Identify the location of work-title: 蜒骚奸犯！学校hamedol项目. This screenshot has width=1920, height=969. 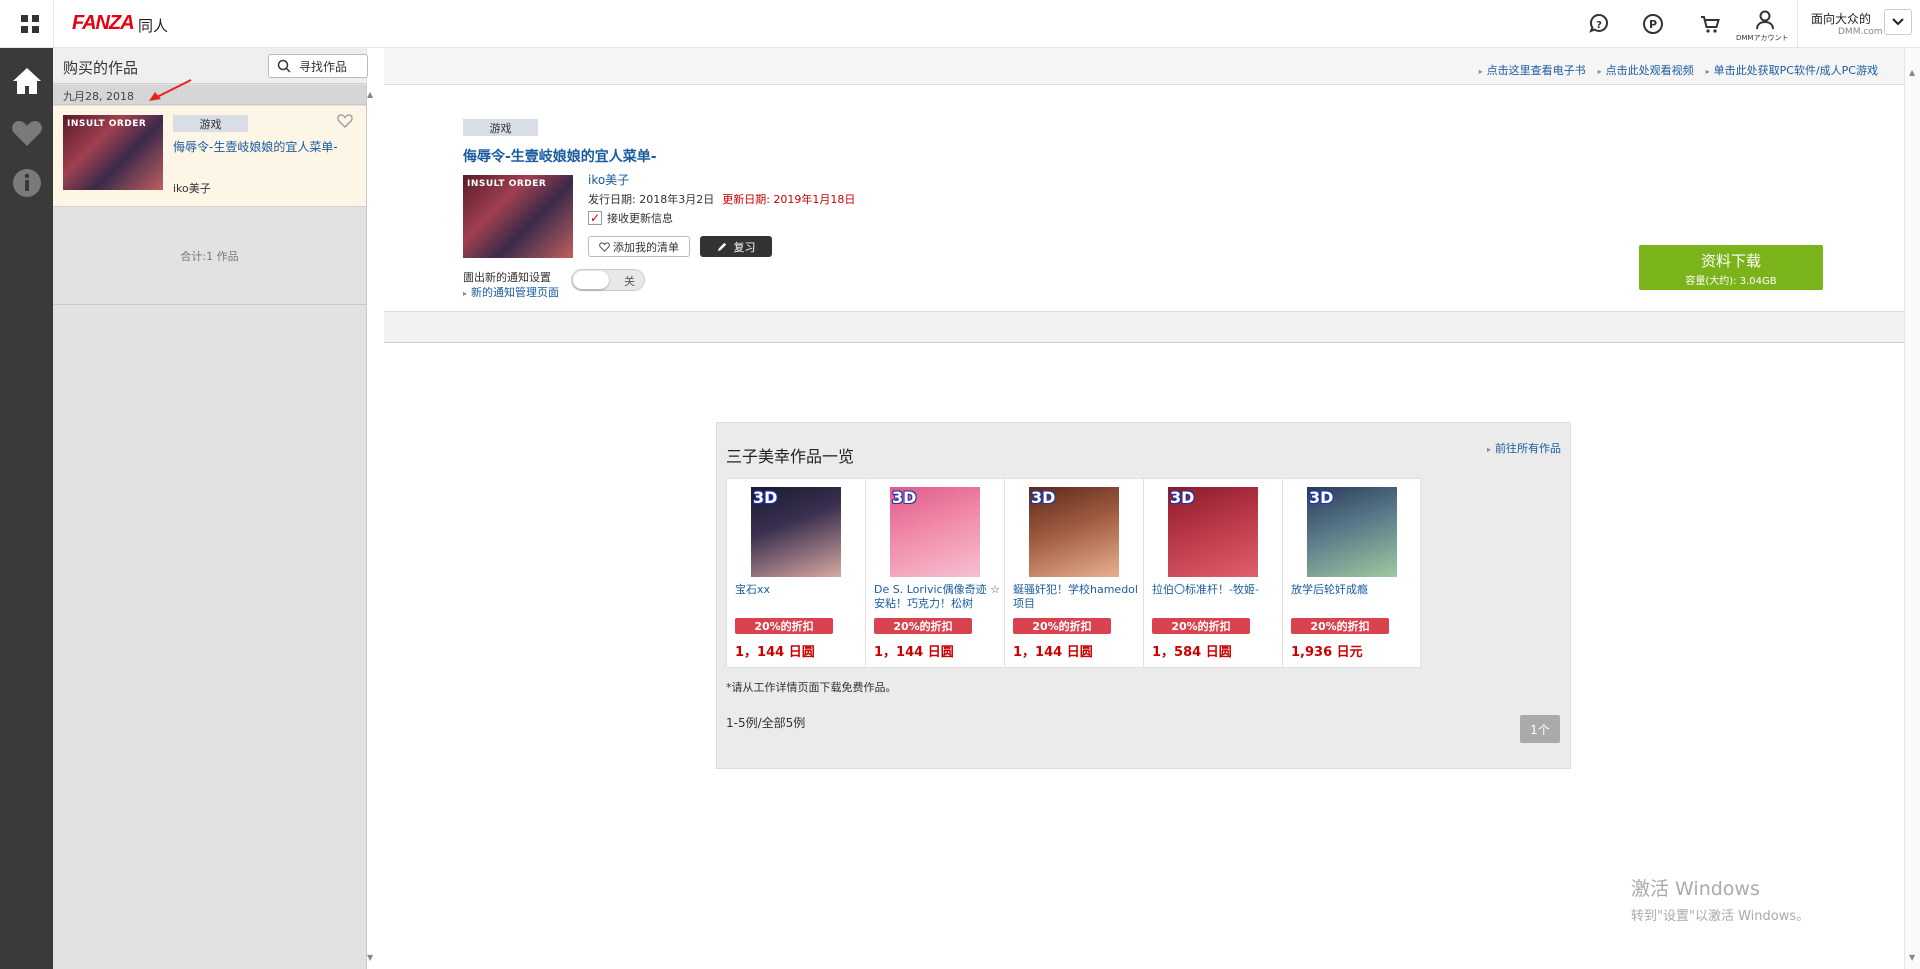
(1076, 597).